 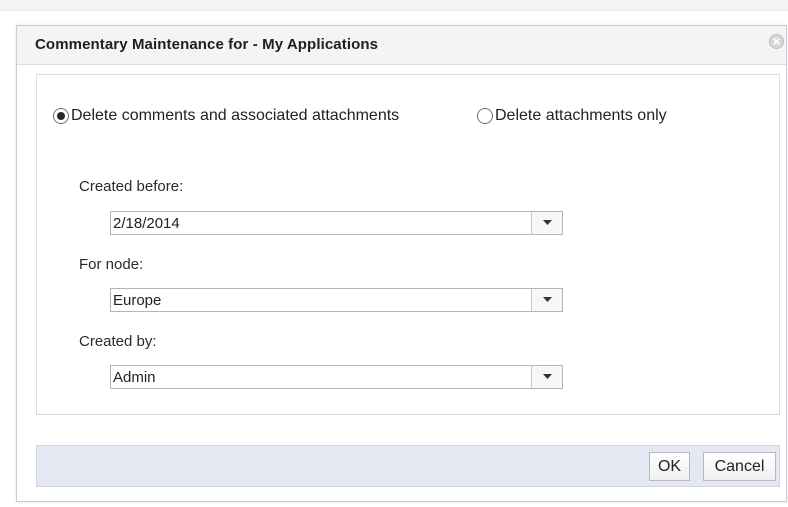 I want to click on radio-checked-icon, so click(x=61, y=116).